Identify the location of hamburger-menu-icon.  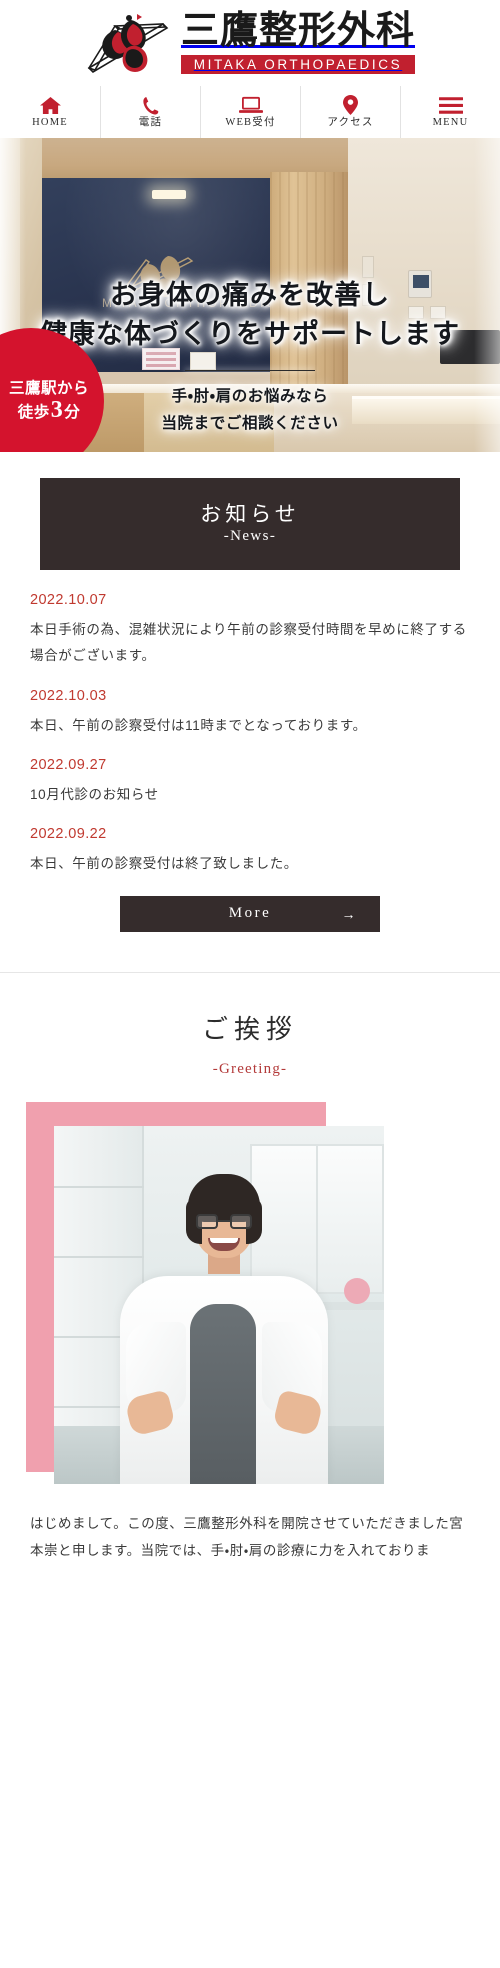
(450, 105).